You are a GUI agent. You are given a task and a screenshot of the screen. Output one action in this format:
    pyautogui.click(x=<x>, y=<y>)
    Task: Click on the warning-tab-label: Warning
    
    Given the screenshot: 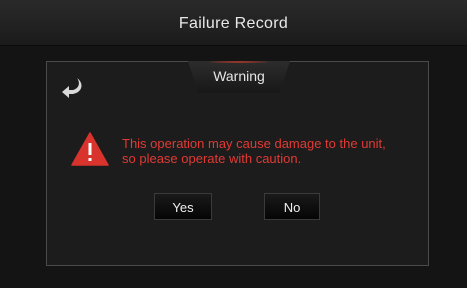 What is the action you would take?
    pyautogui.click(x=239, y=76)
    